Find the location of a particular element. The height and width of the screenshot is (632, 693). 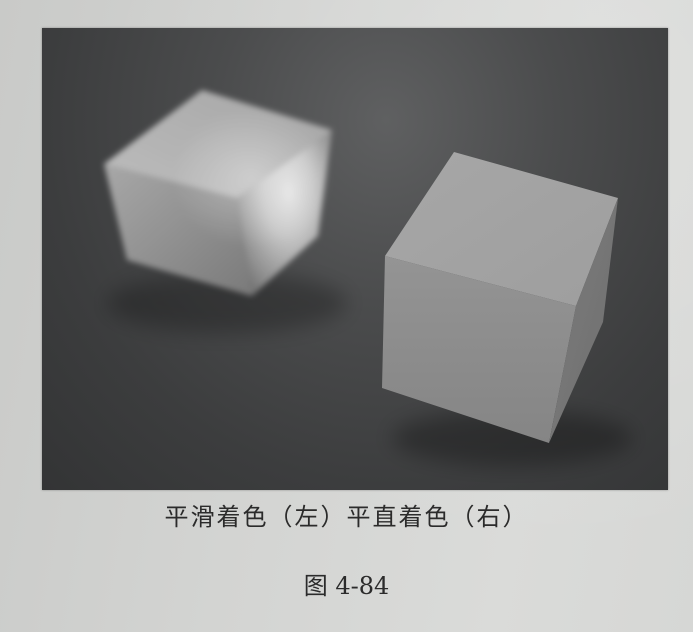

figure-caption: 平滑着色（左）平直着色（右） is located at coordinates (346, 517).